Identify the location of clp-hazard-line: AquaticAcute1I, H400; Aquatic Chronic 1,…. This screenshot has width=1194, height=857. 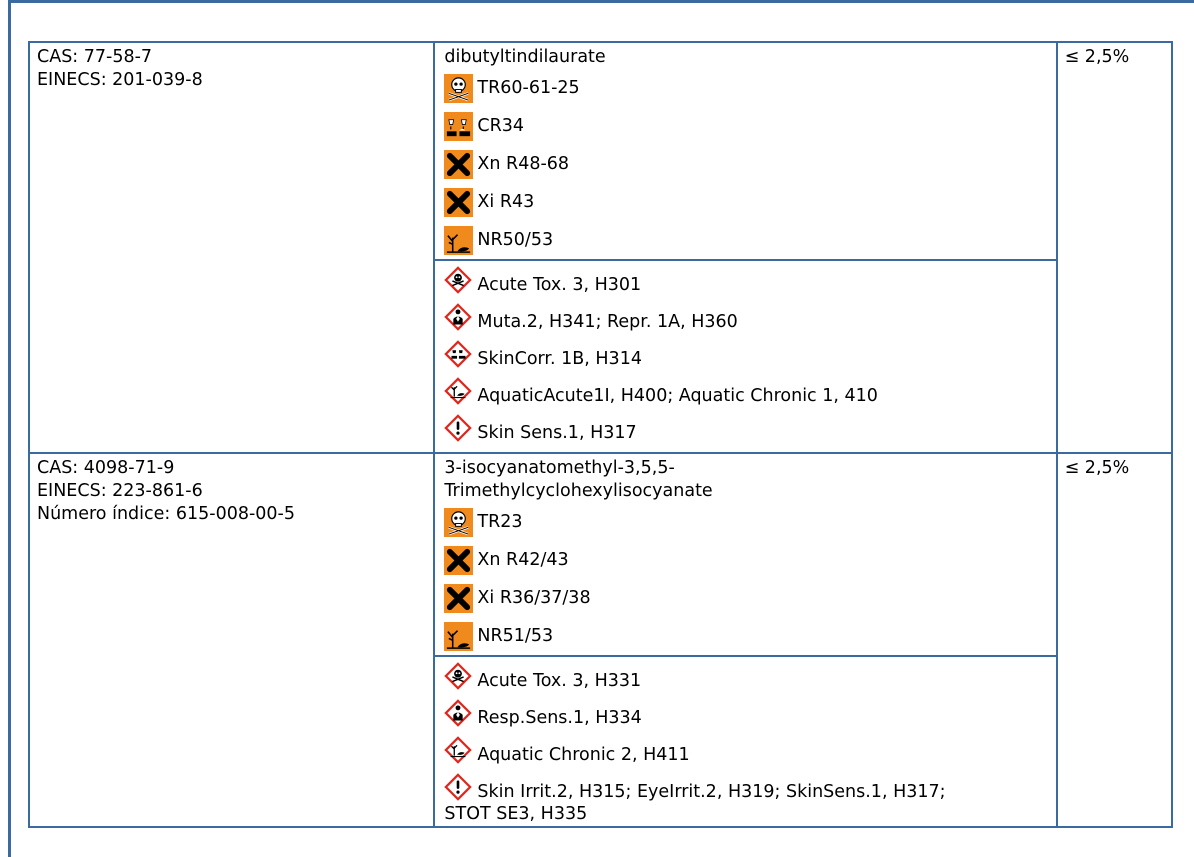
(745, 395).